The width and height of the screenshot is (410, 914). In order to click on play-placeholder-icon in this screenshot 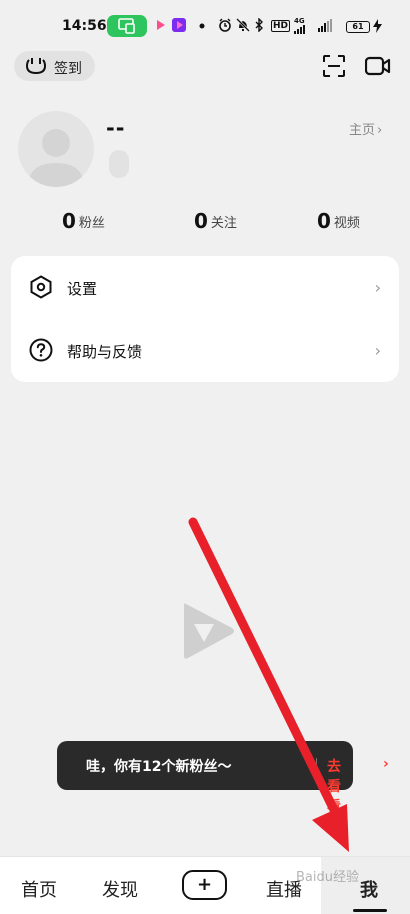, I will do `click(209, 631)`.